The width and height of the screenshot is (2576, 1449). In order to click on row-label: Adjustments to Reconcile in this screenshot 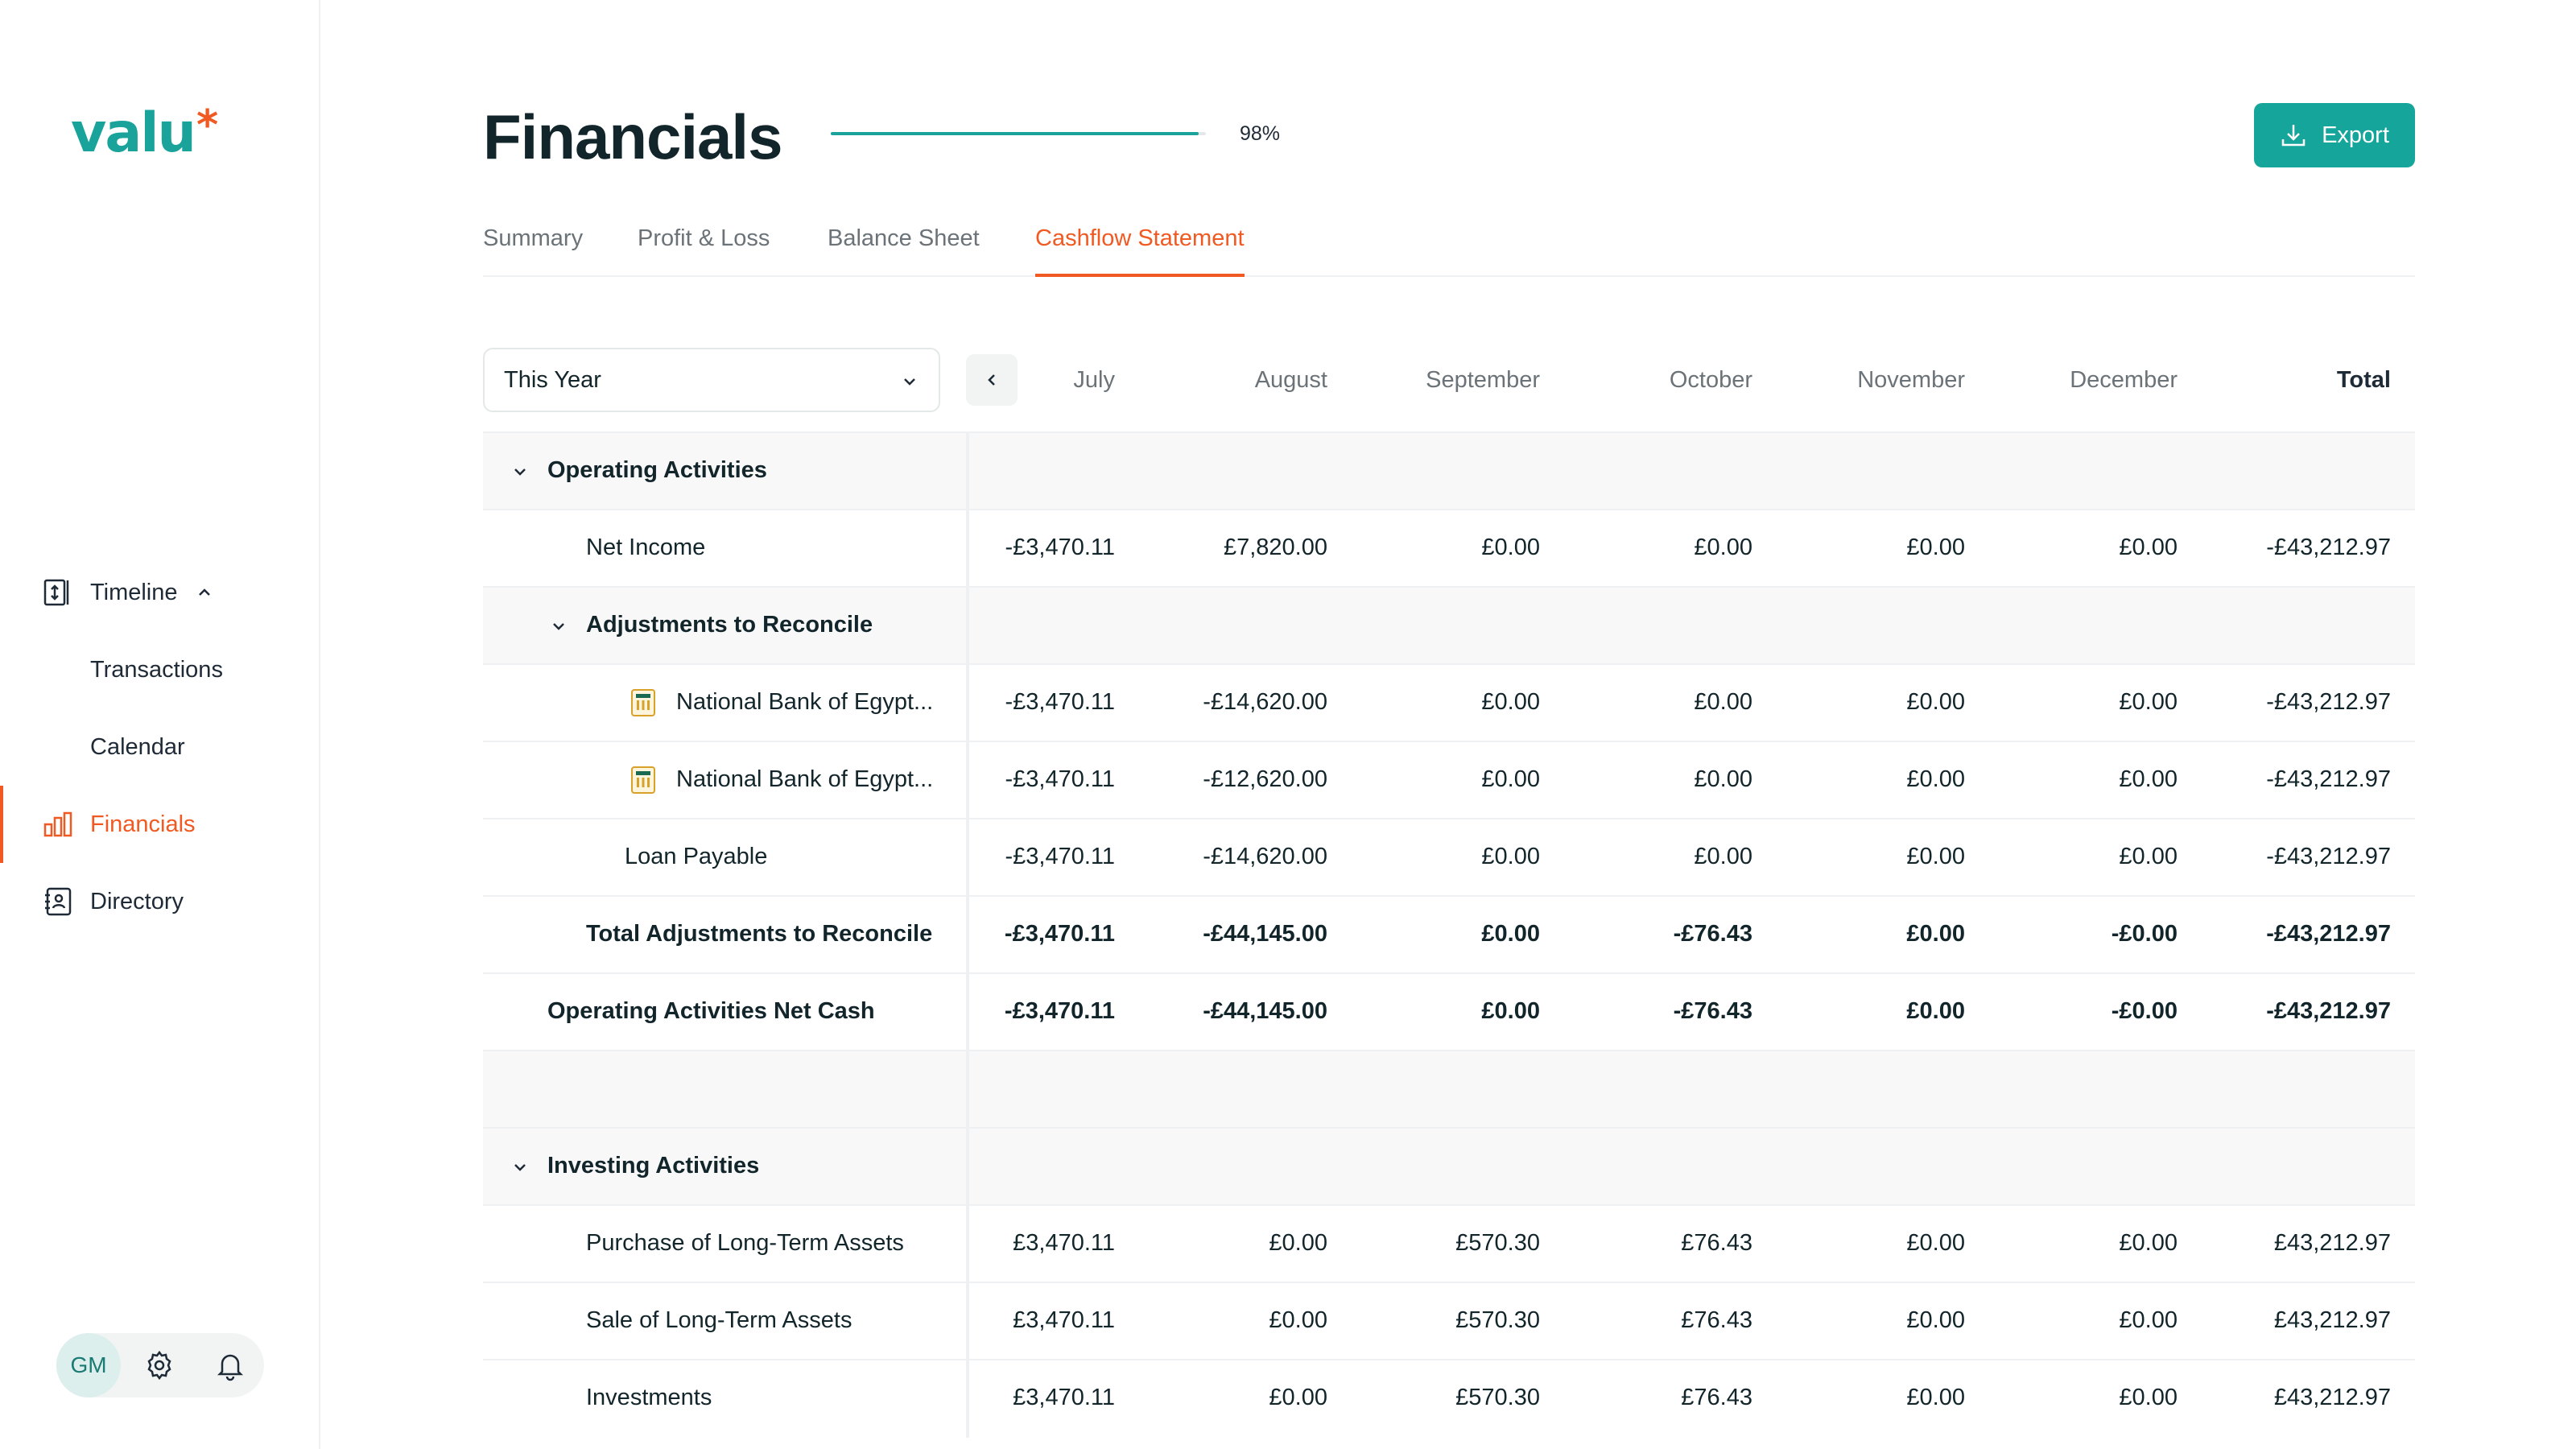, I will do `click(729, 625)`.